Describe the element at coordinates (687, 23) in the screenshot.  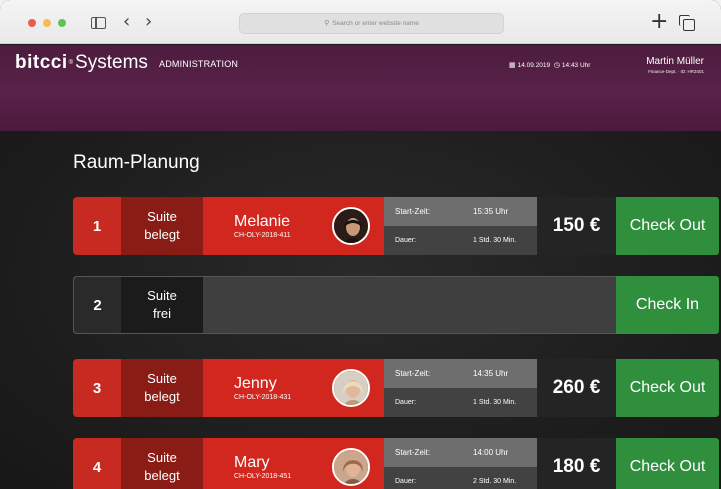
I see `tabs-icon` at that location.